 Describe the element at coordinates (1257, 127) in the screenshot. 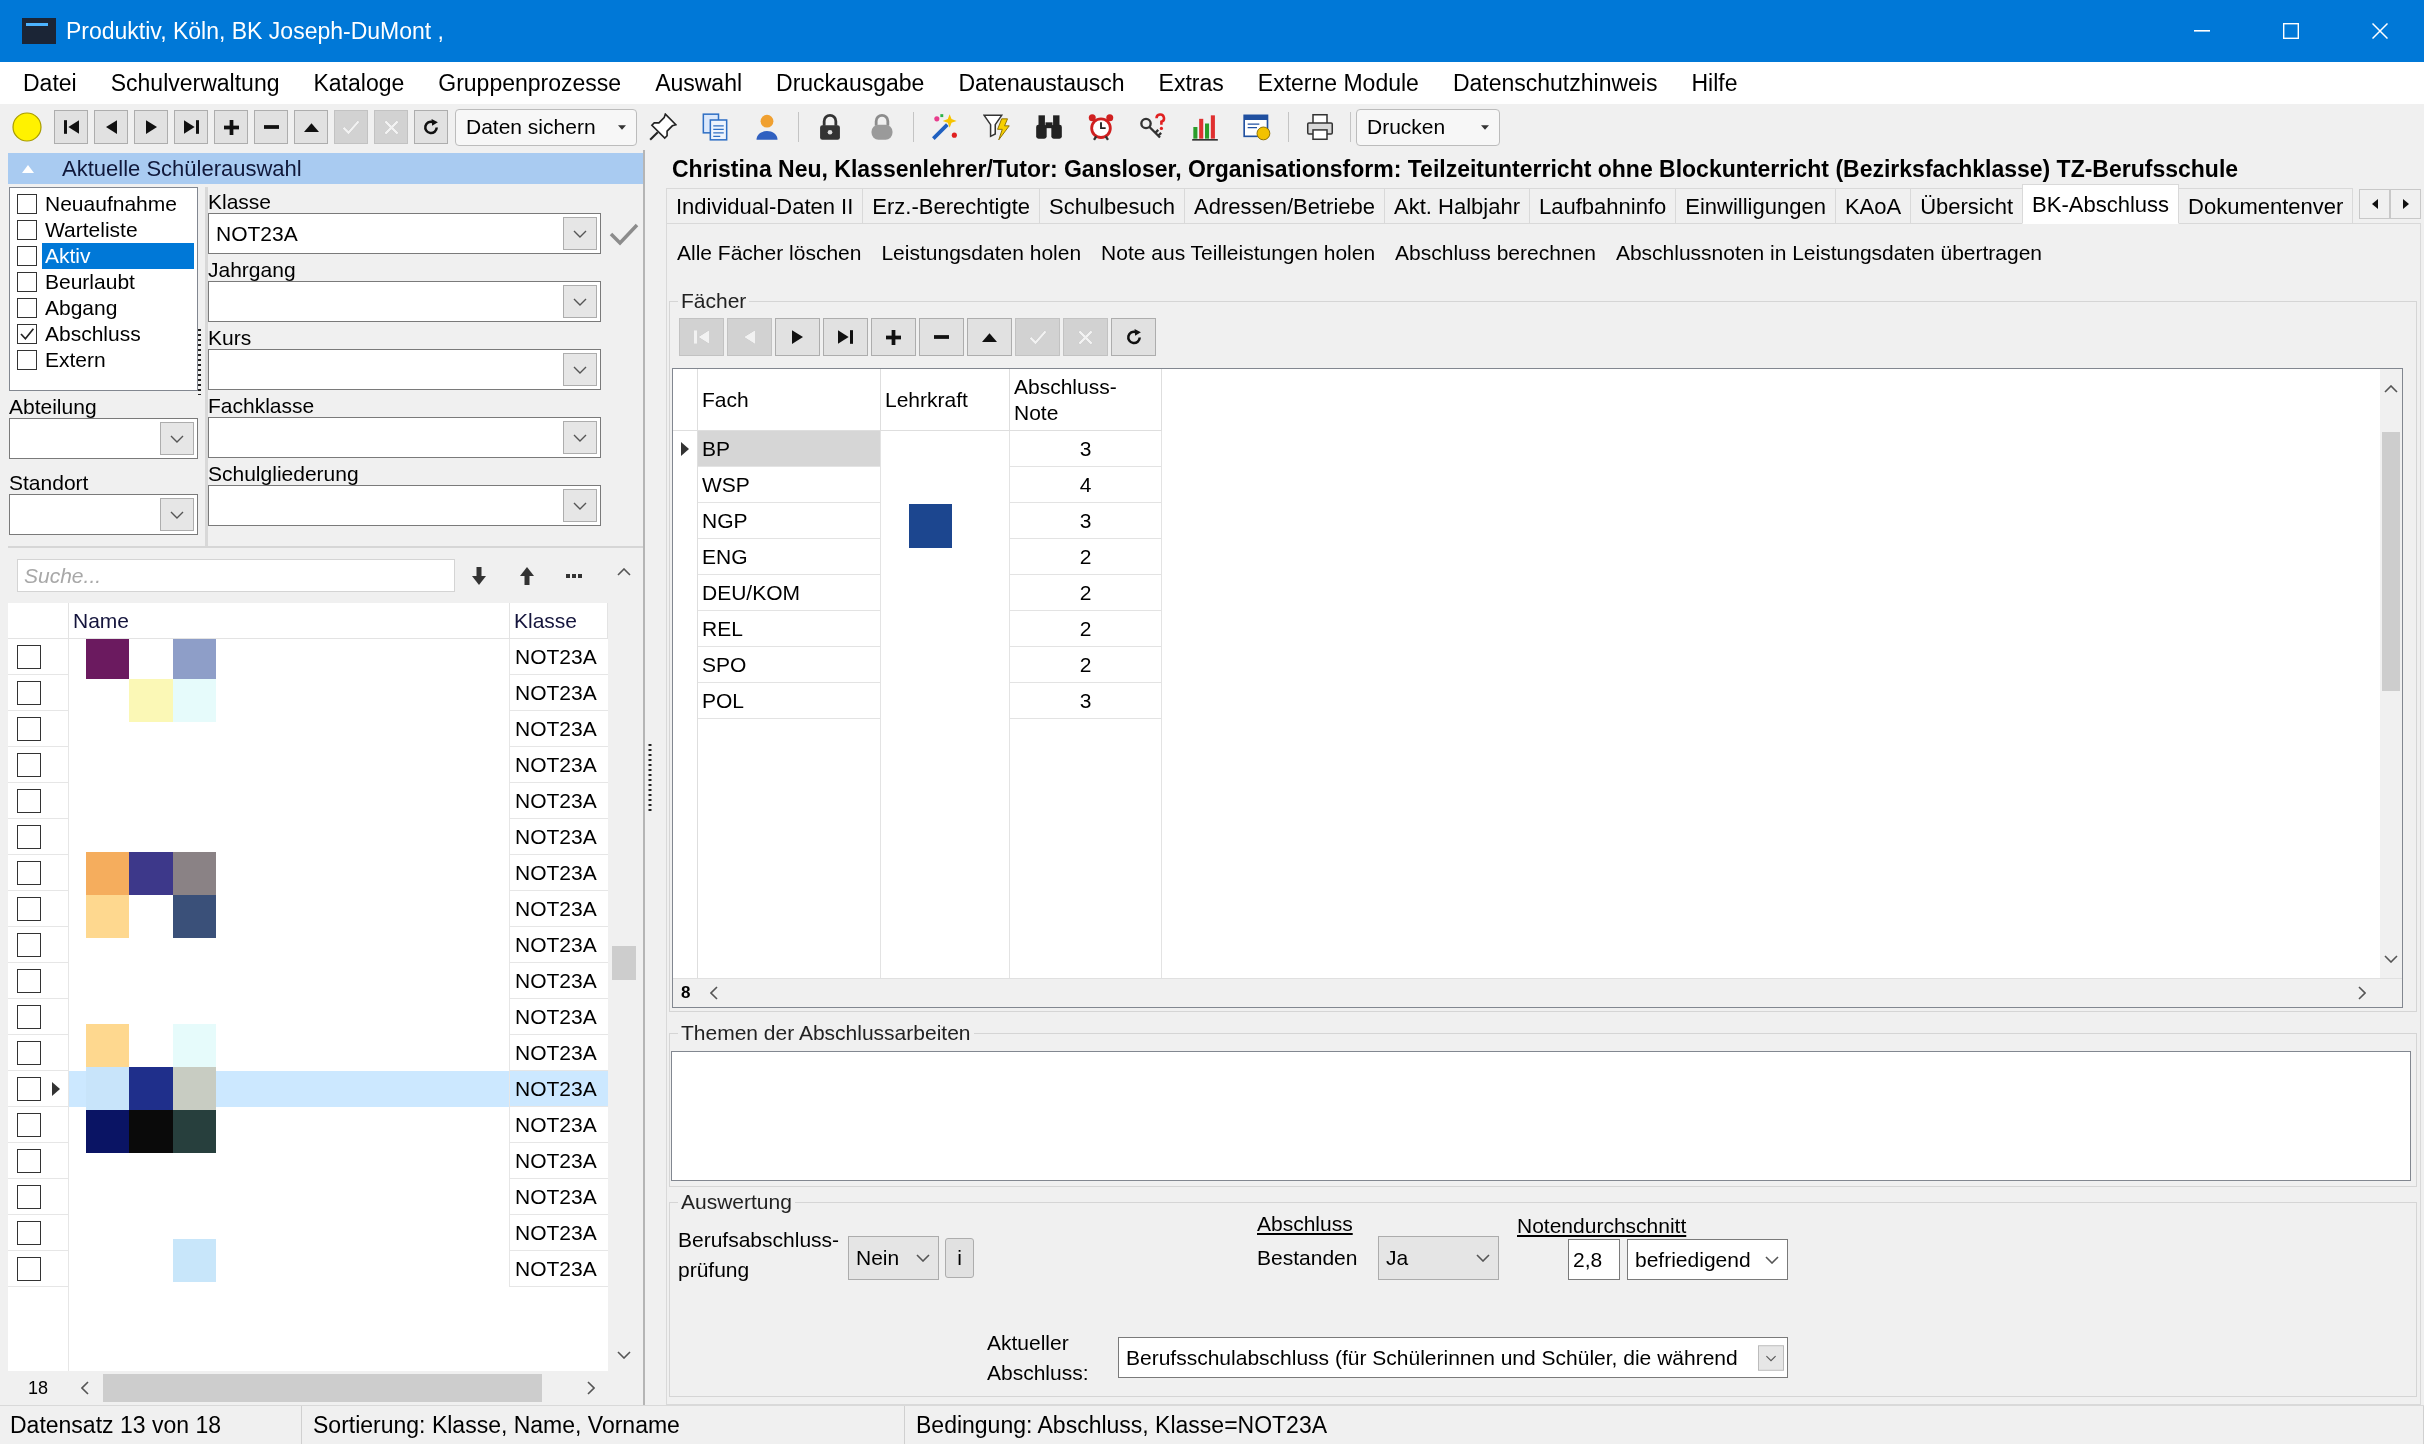

I see `window-badge-icon` at that location.